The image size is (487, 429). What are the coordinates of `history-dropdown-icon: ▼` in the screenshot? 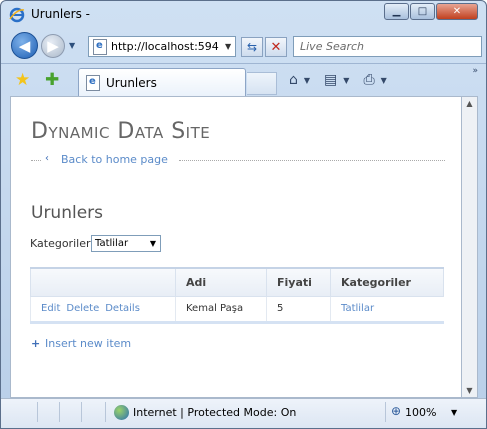 It's located at (72, 45).